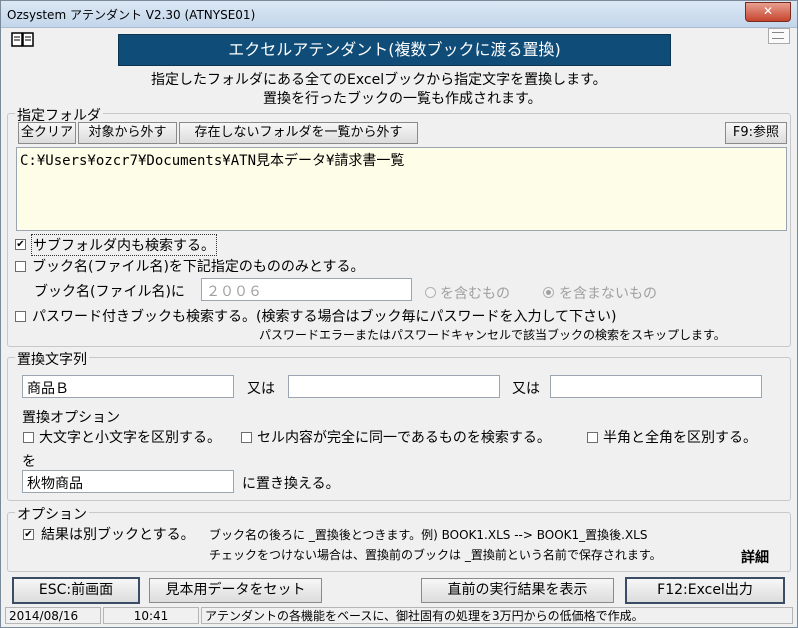 The height and width of the screenshot is (628, 798). What do you see at coordinates (127, 133) in the screenshot?
I see `exclude-button: 対象から外す` at bounding box center [127, 133].